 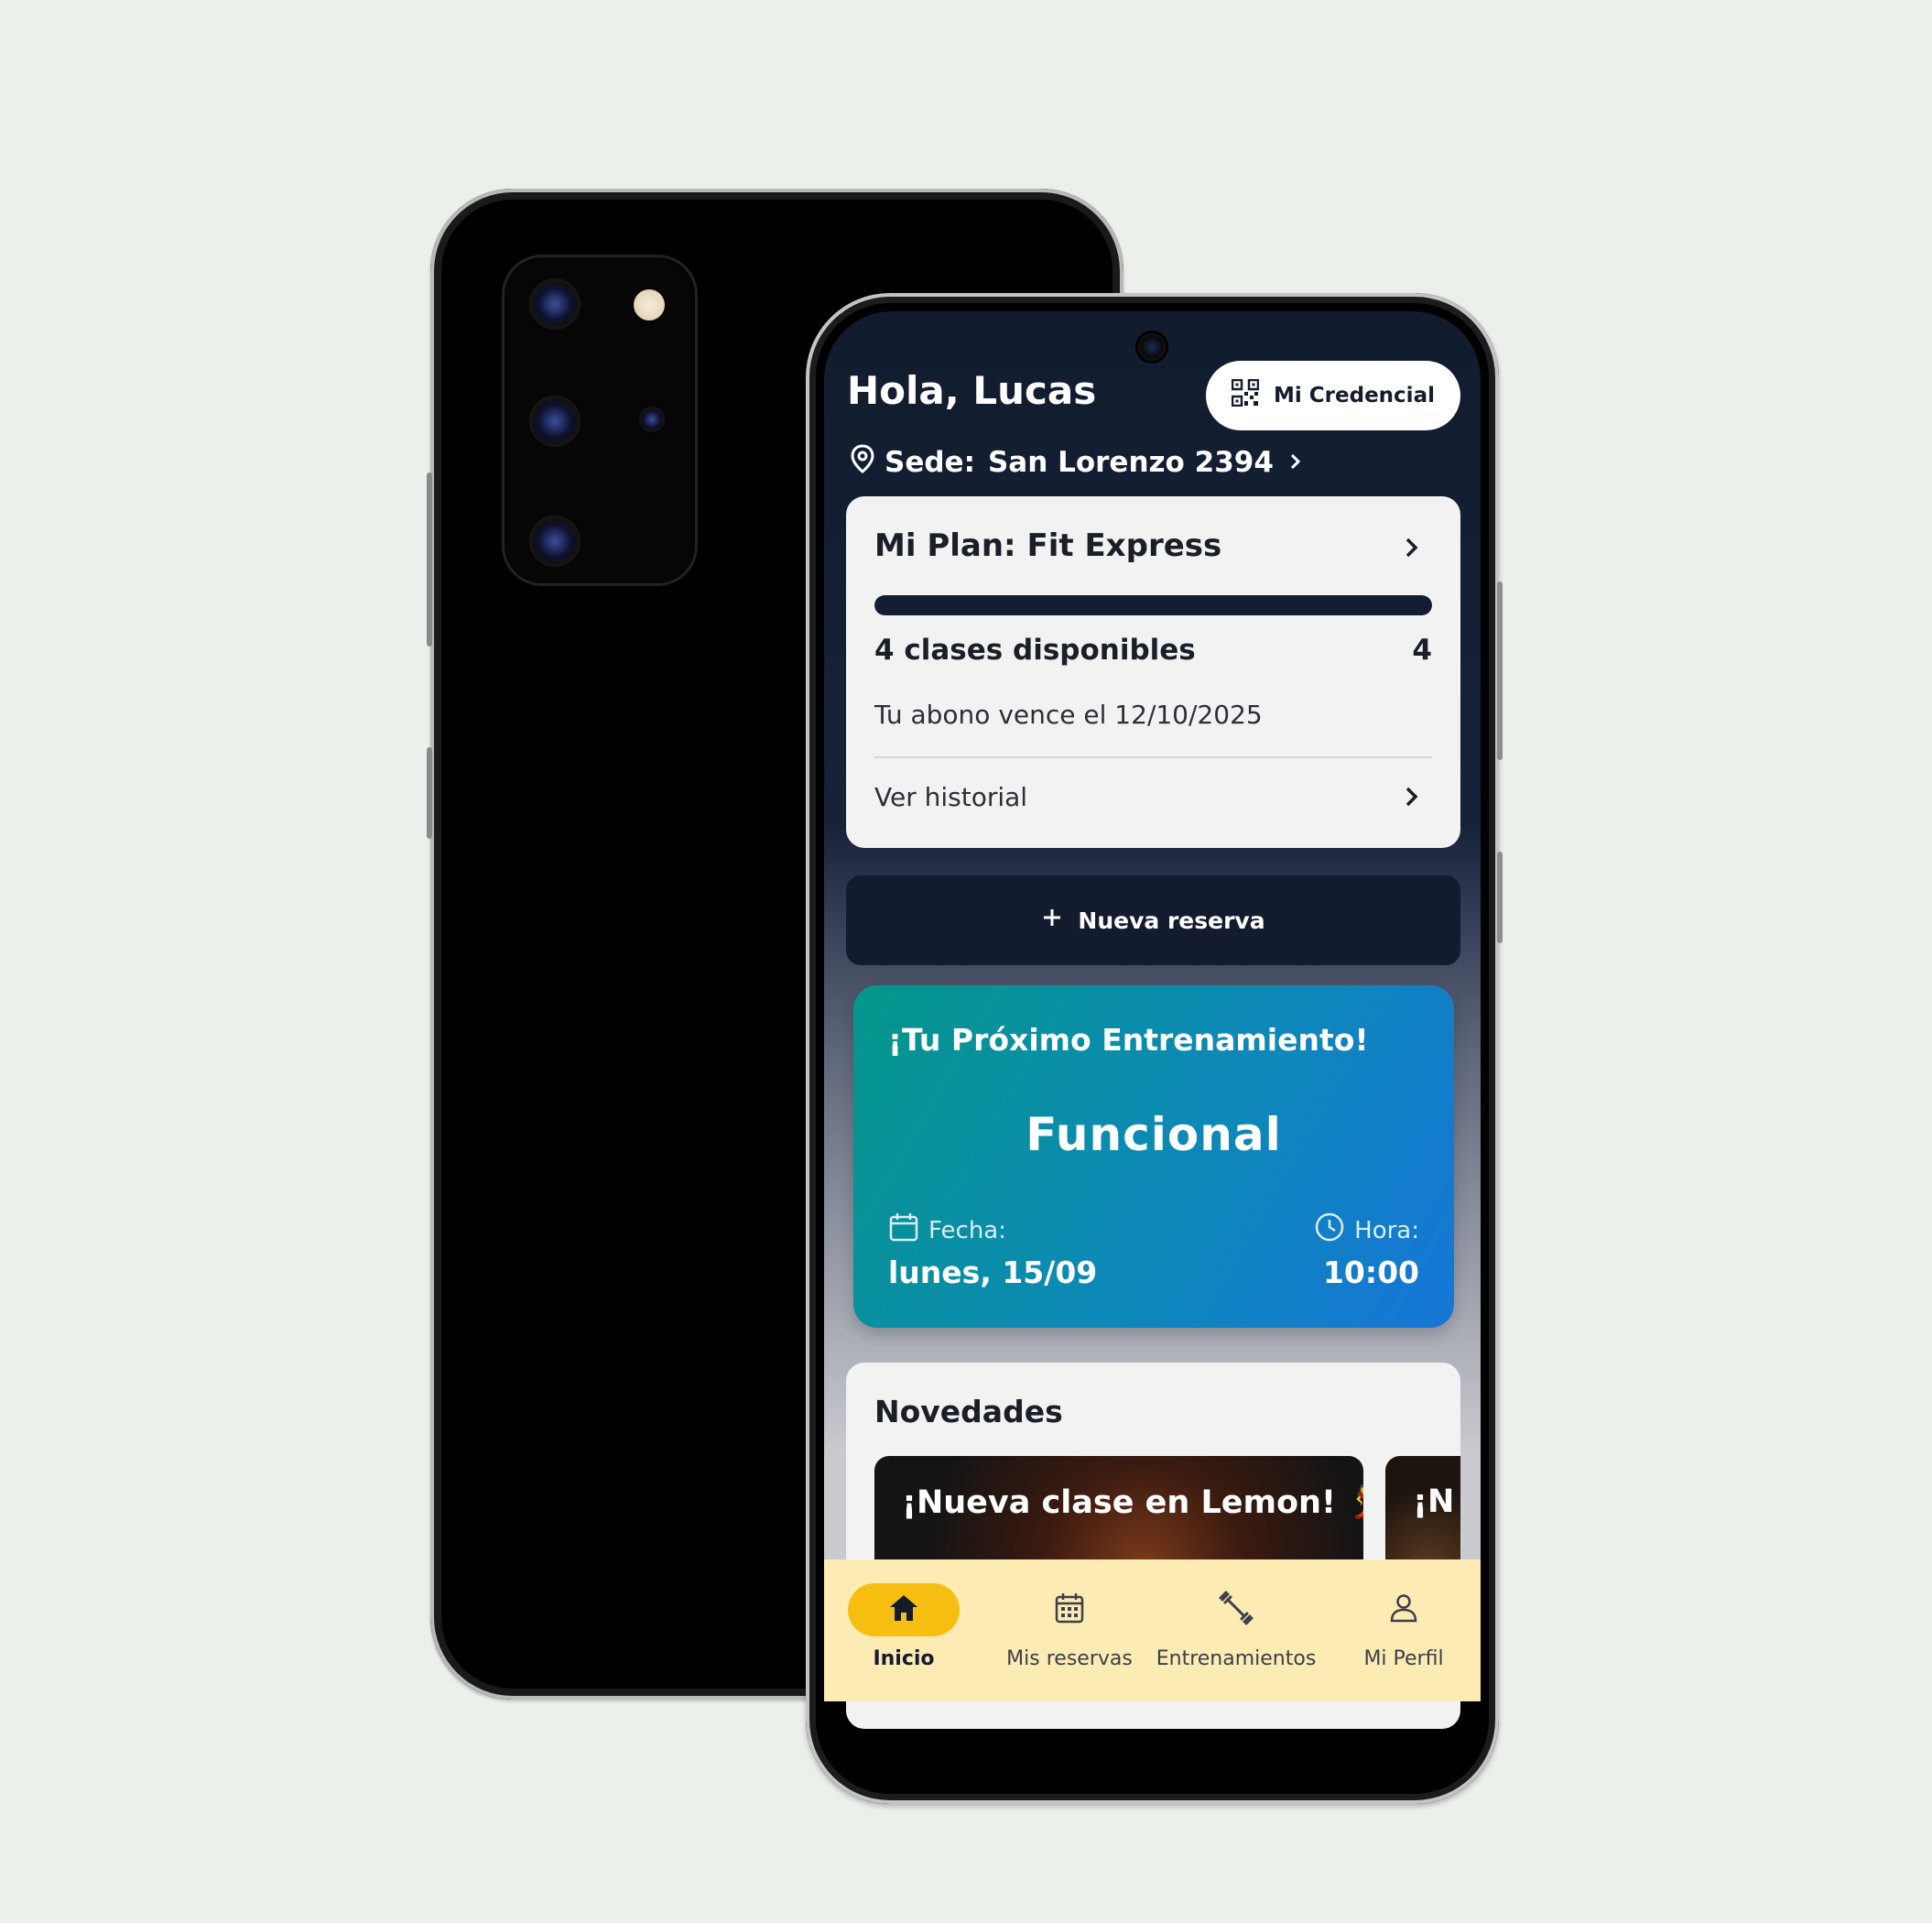 I want to click on greeting-title: Hola, Lucas, so click(x=972, y=390).